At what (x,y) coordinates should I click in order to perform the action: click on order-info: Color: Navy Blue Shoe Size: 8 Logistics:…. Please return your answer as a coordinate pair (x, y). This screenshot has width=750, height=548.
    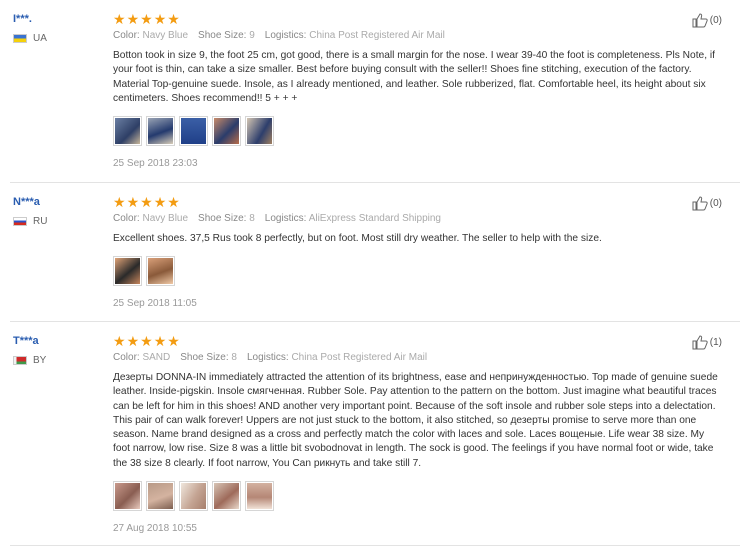
    Looking at the image, I should click on (415, 218).